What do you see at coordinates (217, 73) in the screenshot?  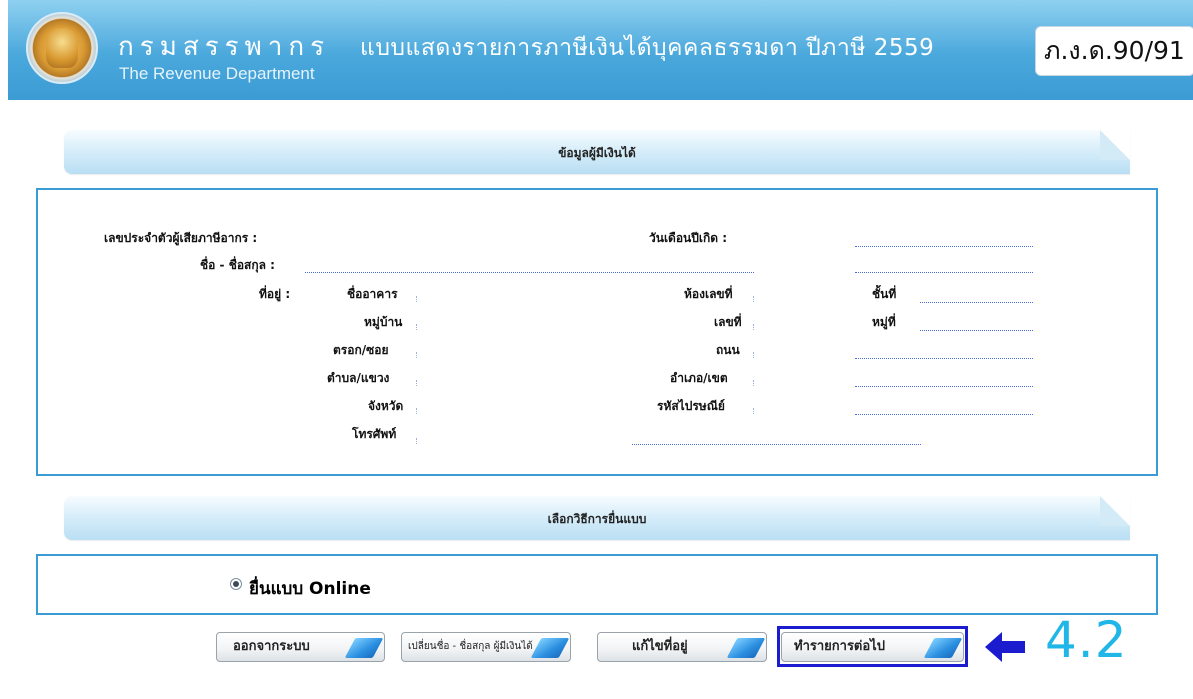 I see `brand-name-english: The Revenue Department` at bounding box center [217, 73].